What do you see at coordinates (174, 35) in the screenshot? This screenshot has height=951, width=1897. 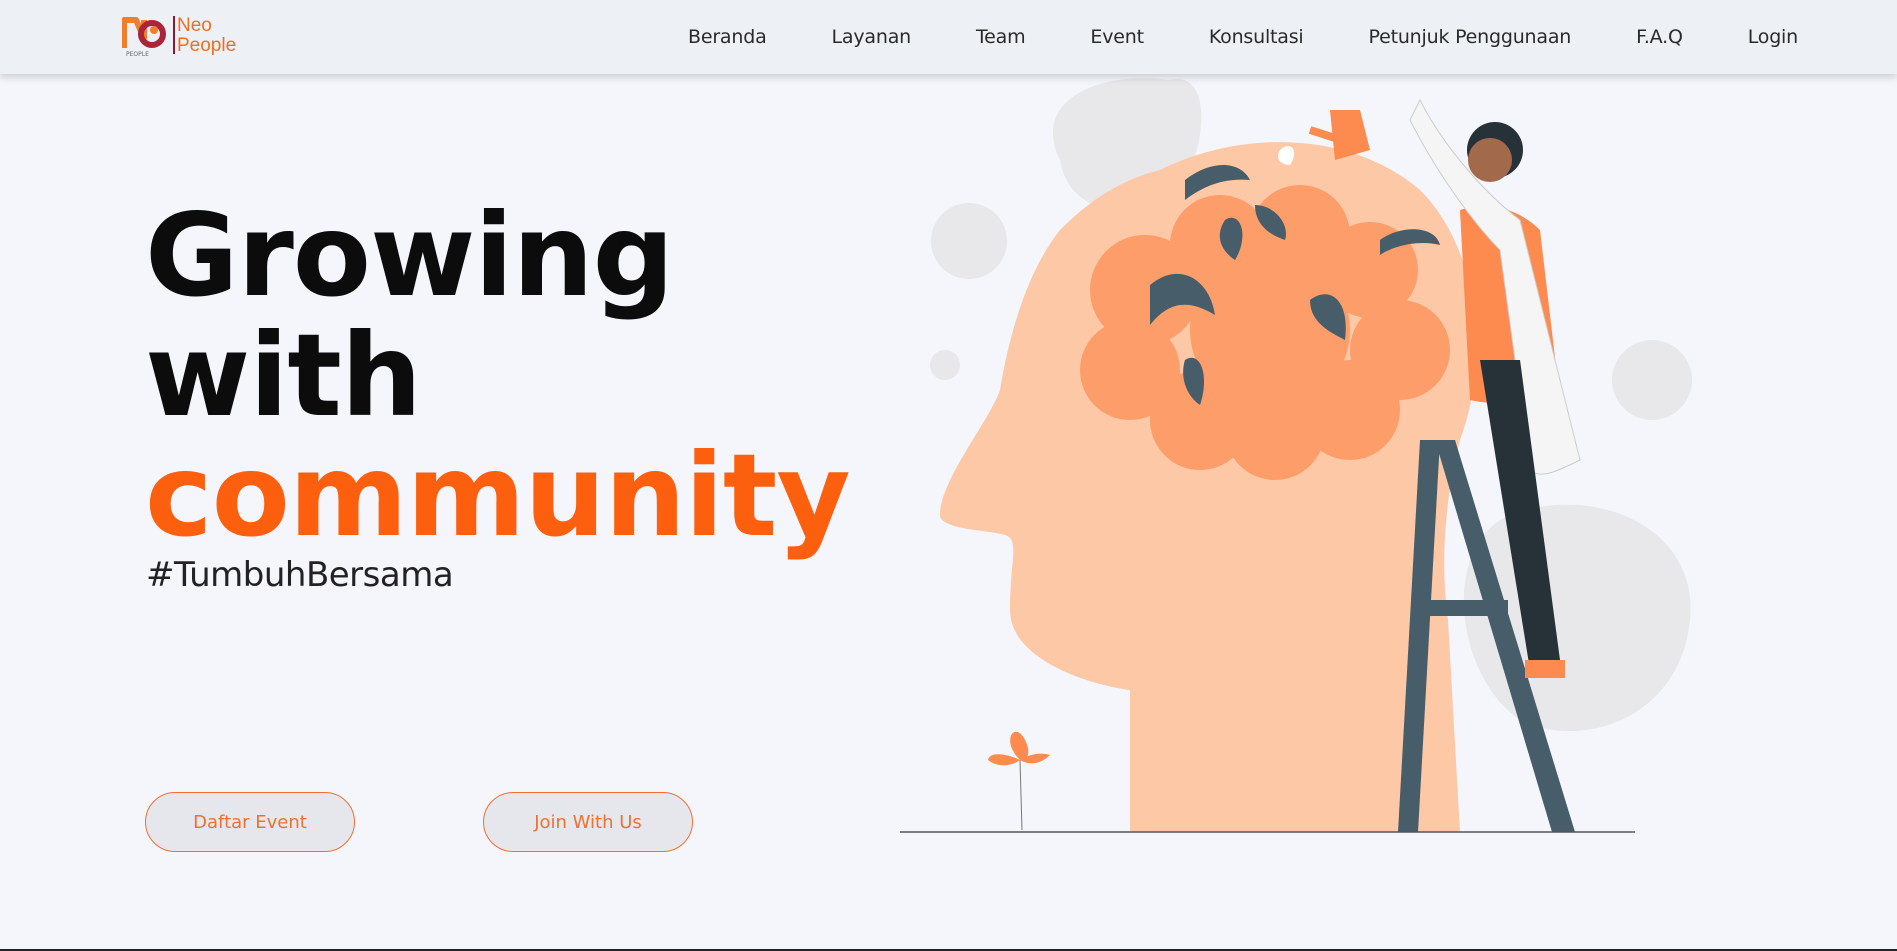 I see `logo-divider` at bounding box center [174, 35].